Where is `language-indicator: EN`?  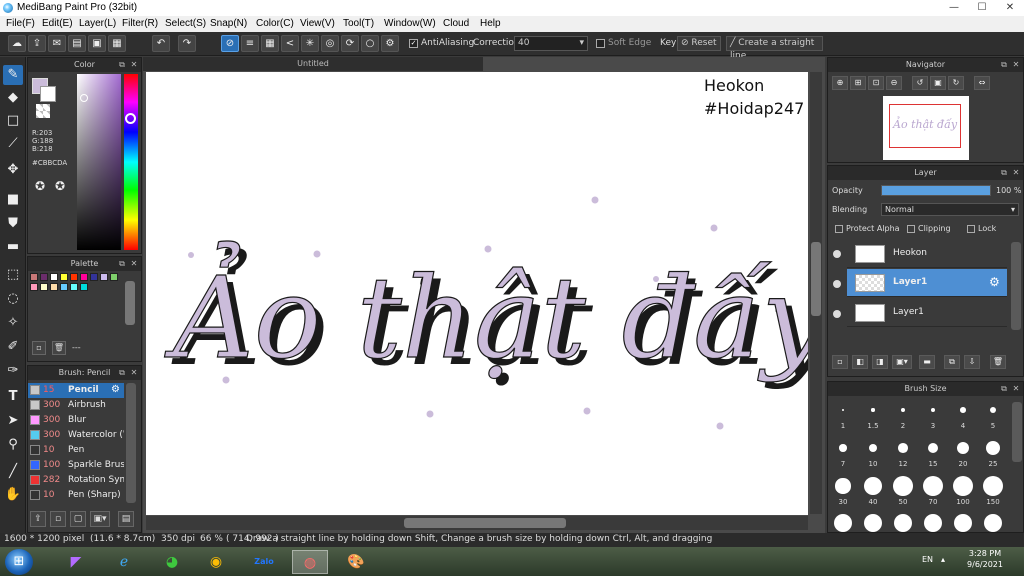 language-indicator: EN is located at coordinates (927, 559).